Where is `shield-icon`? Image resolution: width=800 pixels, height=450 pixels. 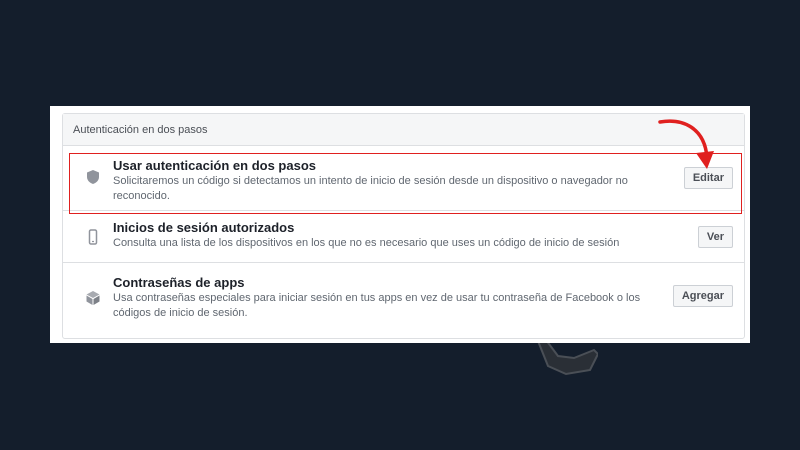 shield-icon is located at coordinates (93, 177).